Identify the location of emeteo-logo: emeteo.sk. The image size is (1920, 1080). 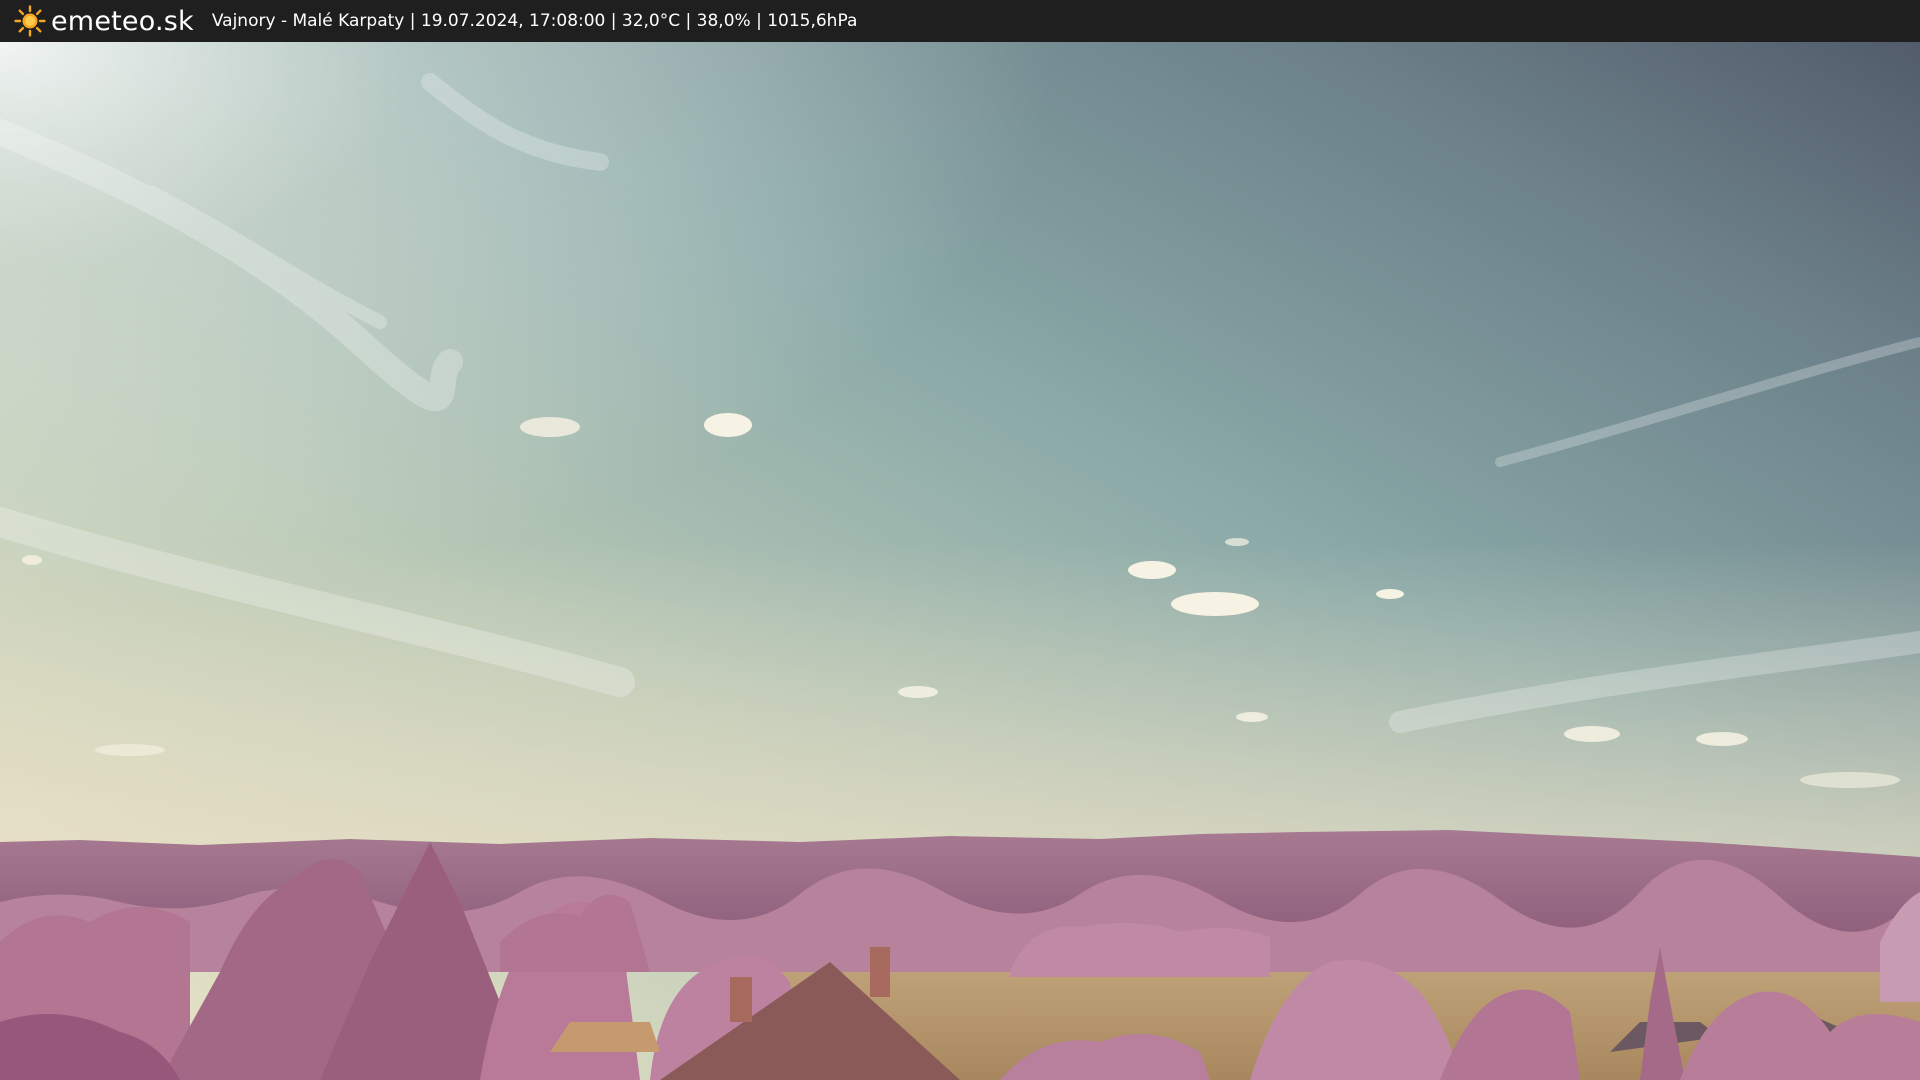
(104, 21).